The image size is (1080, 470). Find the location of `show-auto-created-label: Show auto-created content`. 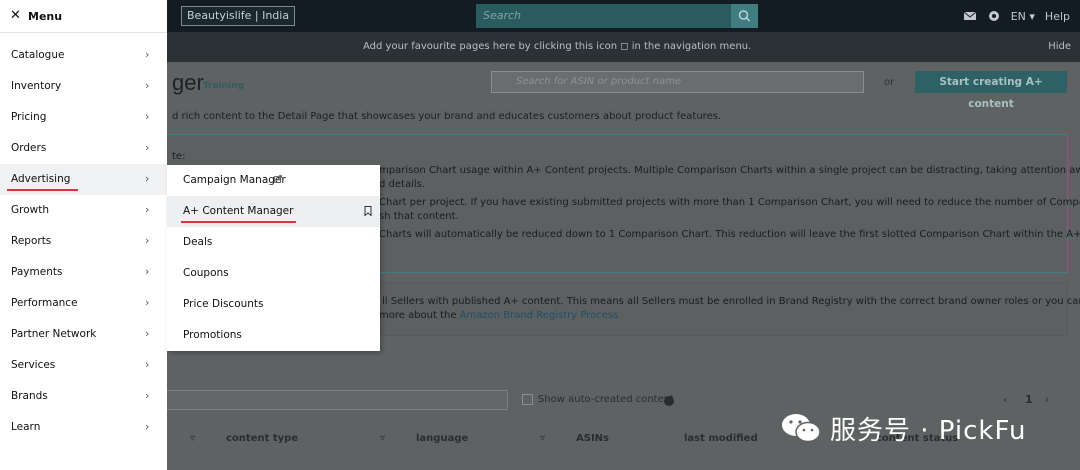

show-auto-created-label: Show auto-created content is located at coordinates (606, 399).